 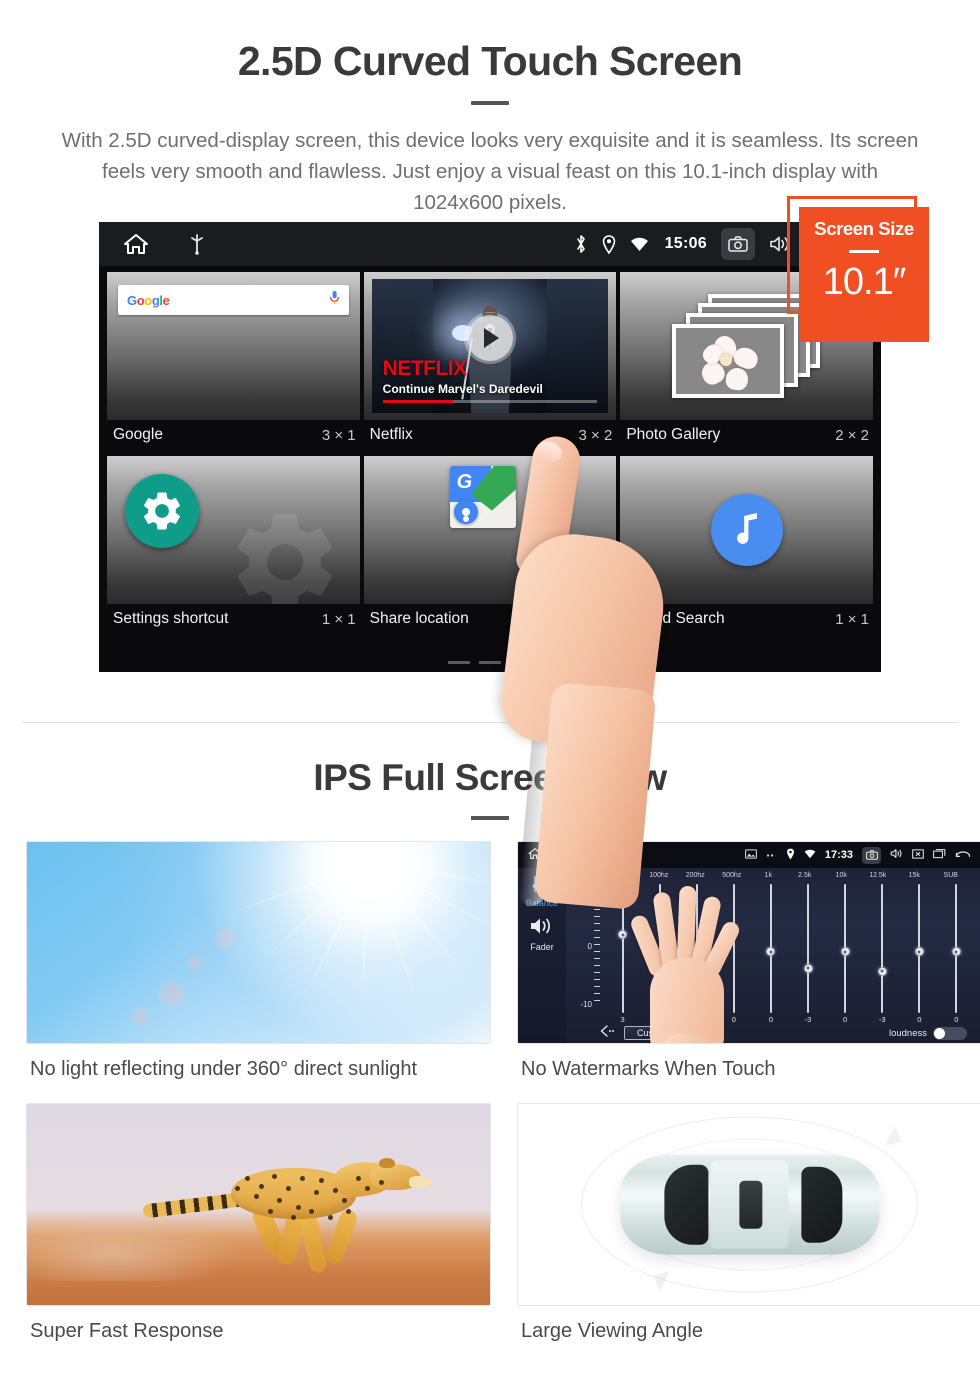 I want to click on google-maps-icon: G, so click(x=482, y=497).